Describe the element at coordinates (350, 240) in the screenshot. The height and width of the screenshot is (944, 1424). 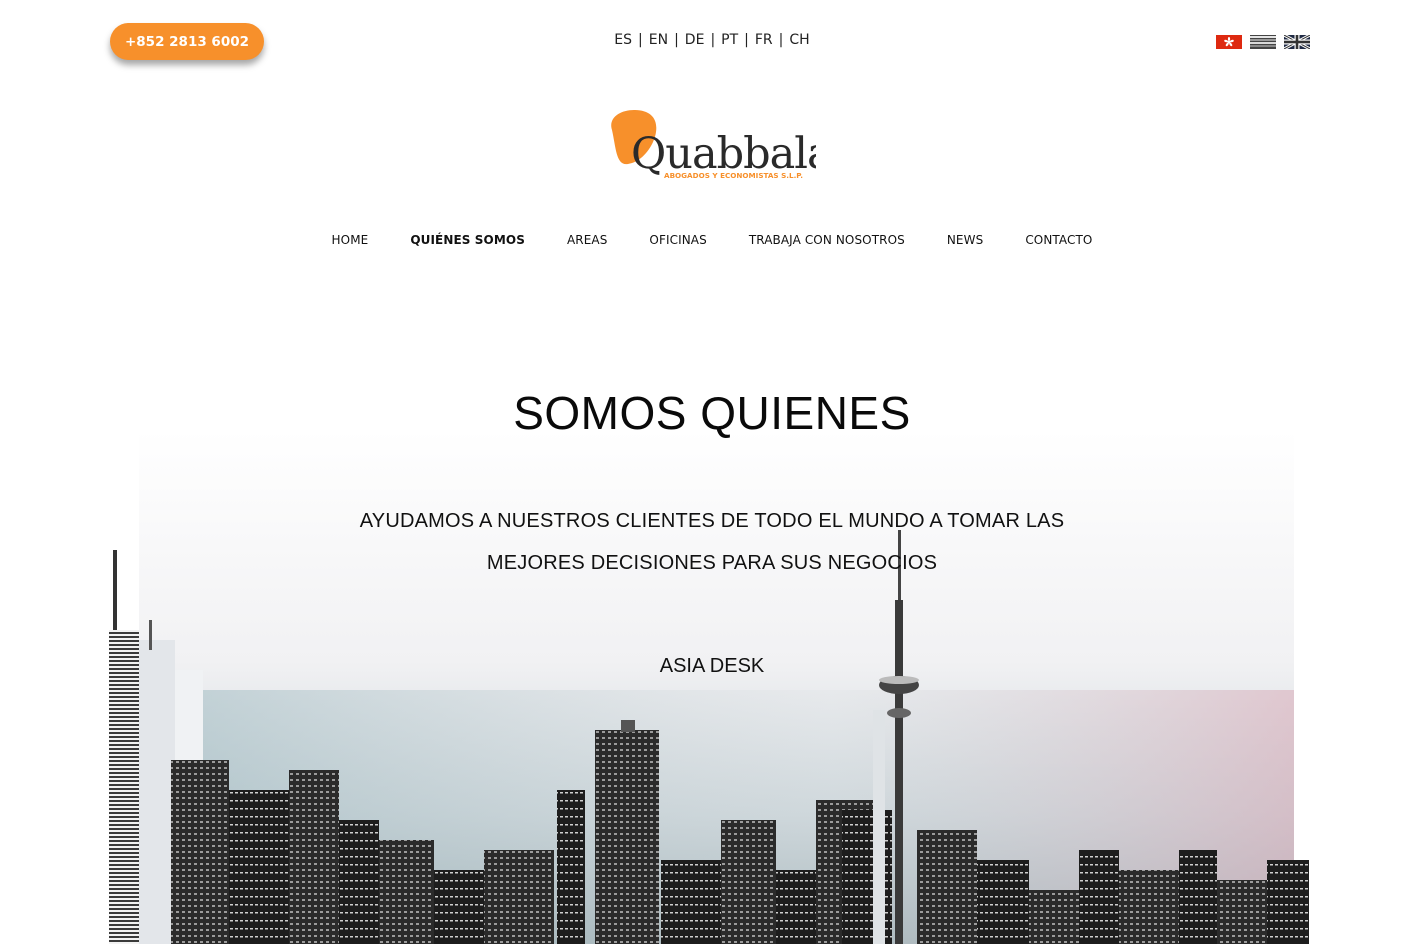
I see `nav-home: HOME` at that location.